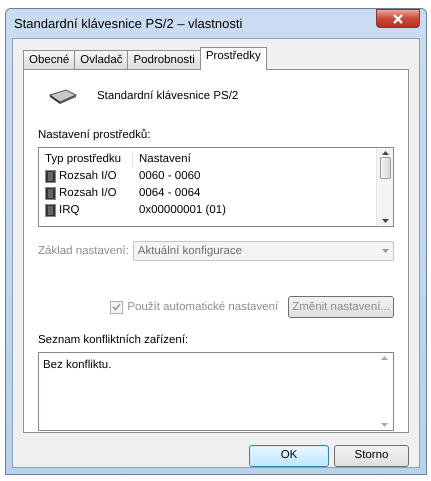  Describe the element at coordinates (216, 187) in the screenshot. I see `resource-list: Typ prostředku Nastavení Rozsah I/O 0060 - 0060 Rozsah I/O 0064 - 0064 IRQ 0x00000001 (01)` at that location.